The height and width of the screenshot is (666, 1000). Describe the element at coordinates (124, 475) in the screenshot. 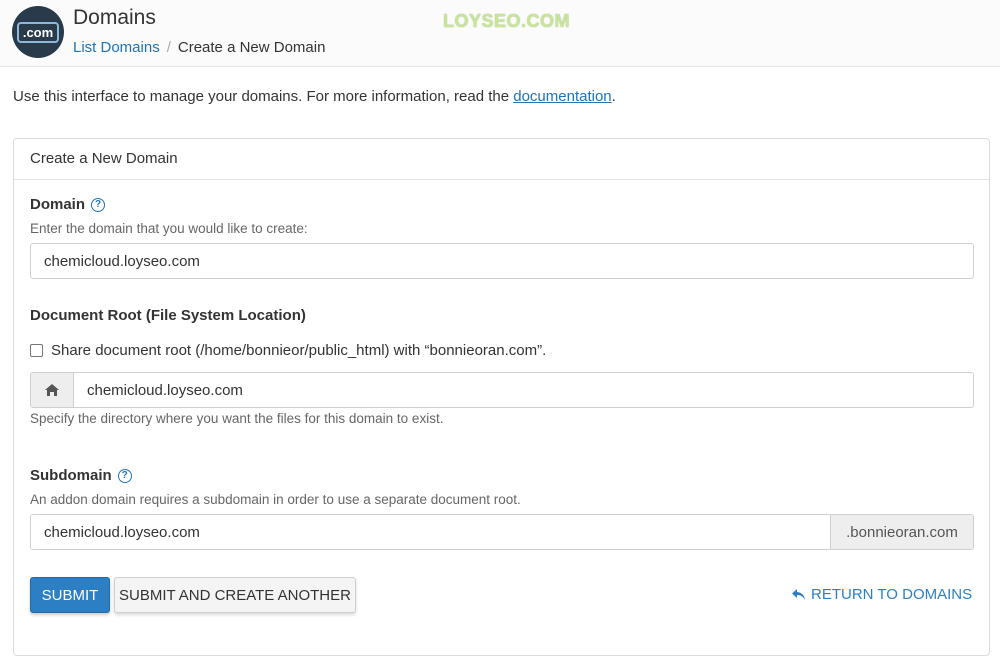

I see `subdomain-help-icon: ?` at that location.